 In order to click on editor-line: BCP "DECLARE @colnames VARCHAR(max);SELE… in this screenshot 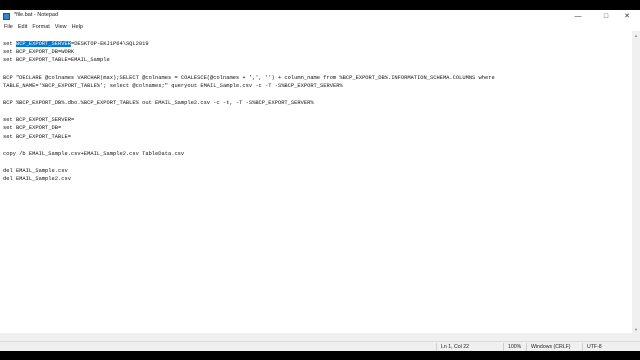, I will do `click(249, 78)`.